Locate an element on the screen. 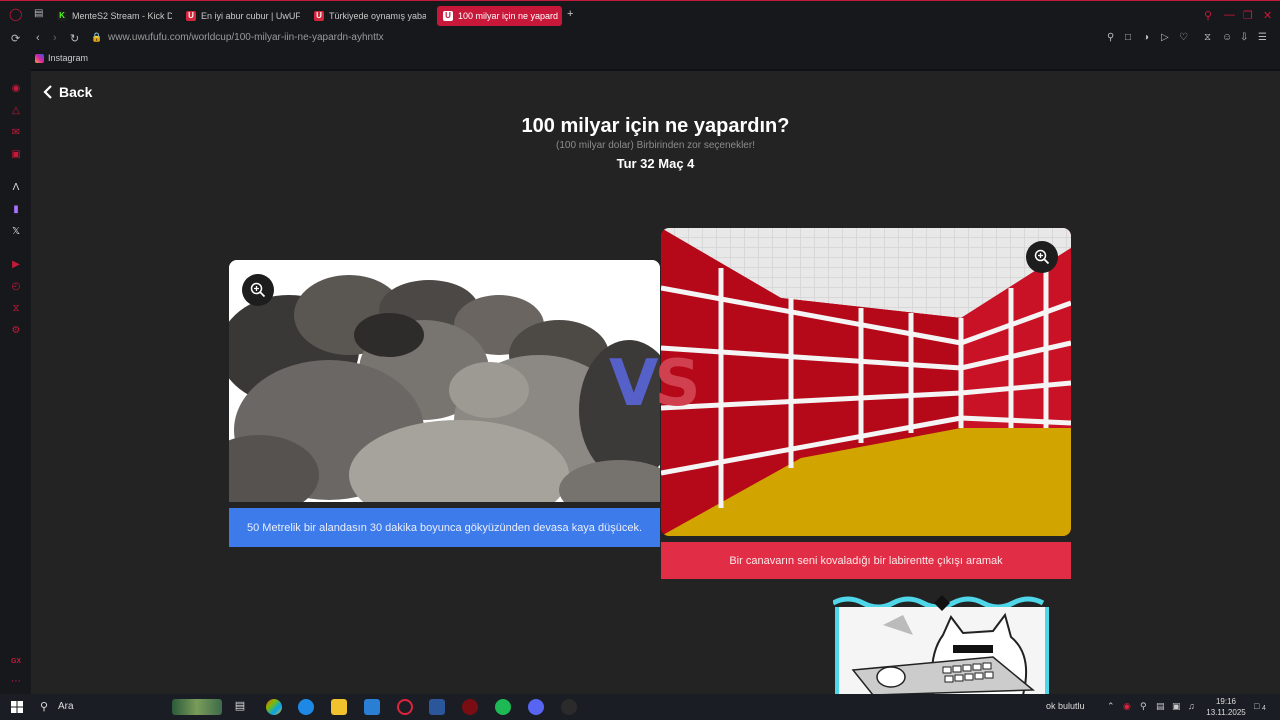  account-icon: ☺ is located at coordinates (1227, 37).